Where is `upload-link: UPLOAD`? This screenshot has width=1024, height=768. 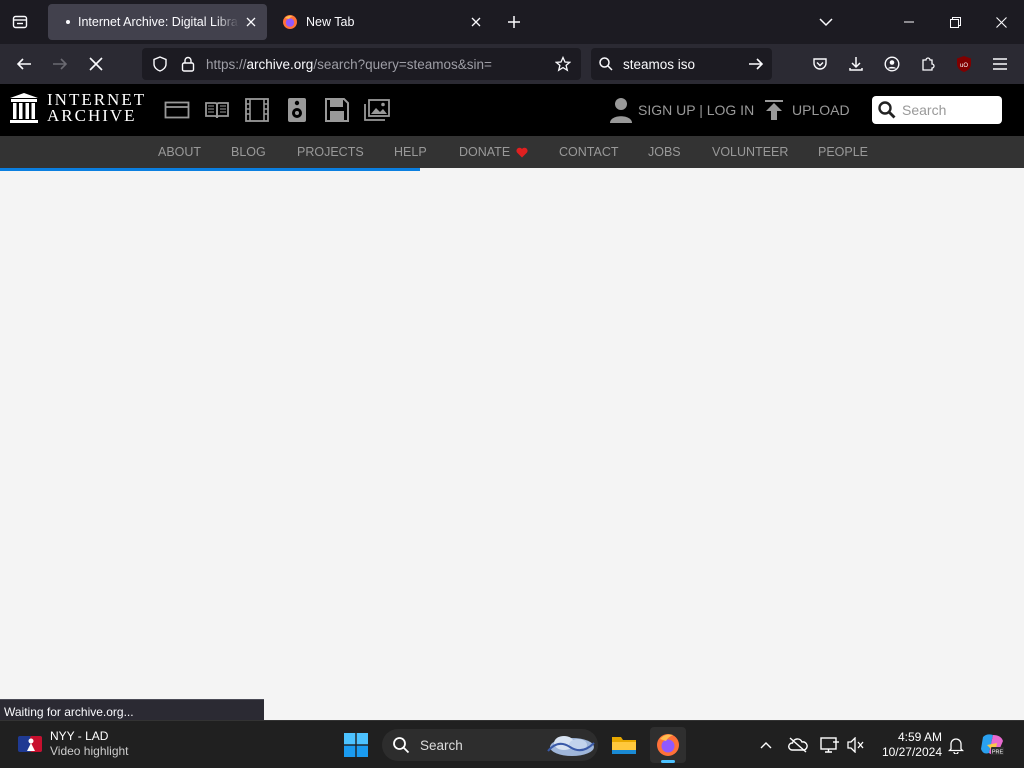 upload-link: UPLOAD is located at coordinates (807, 110).